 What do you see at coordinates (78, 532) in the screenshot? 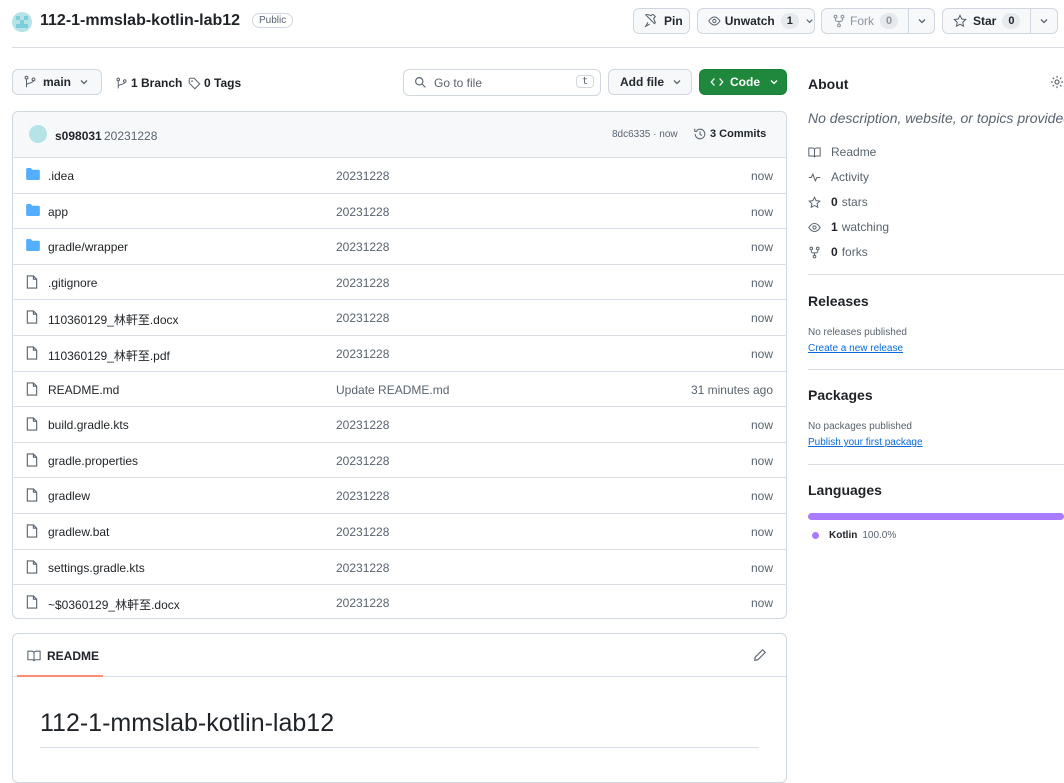
I see `file-name: gradlew.bat` at bounding box center [78, 532].